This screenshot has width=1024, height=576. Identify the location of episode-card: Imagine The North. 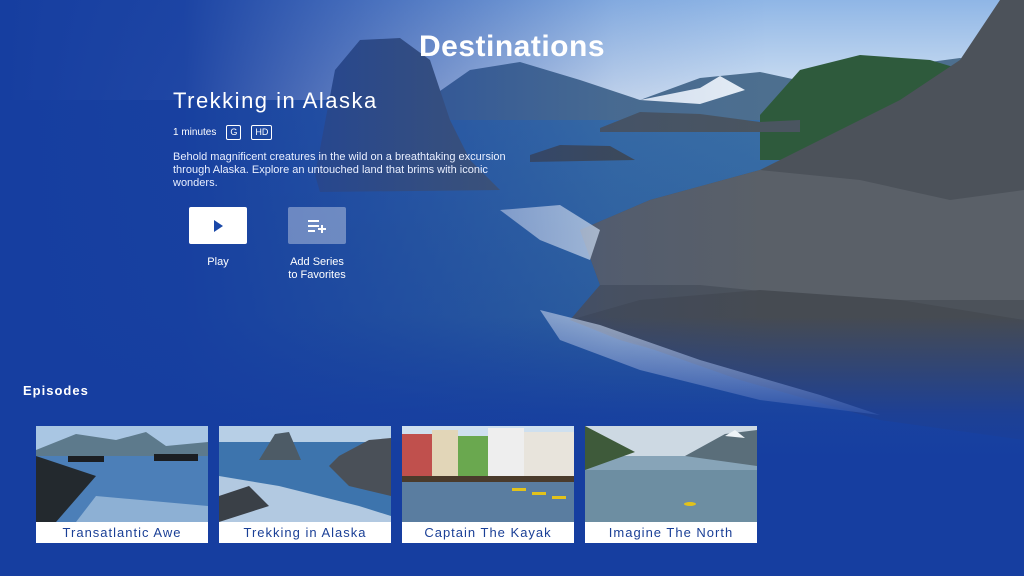
(671, 484).